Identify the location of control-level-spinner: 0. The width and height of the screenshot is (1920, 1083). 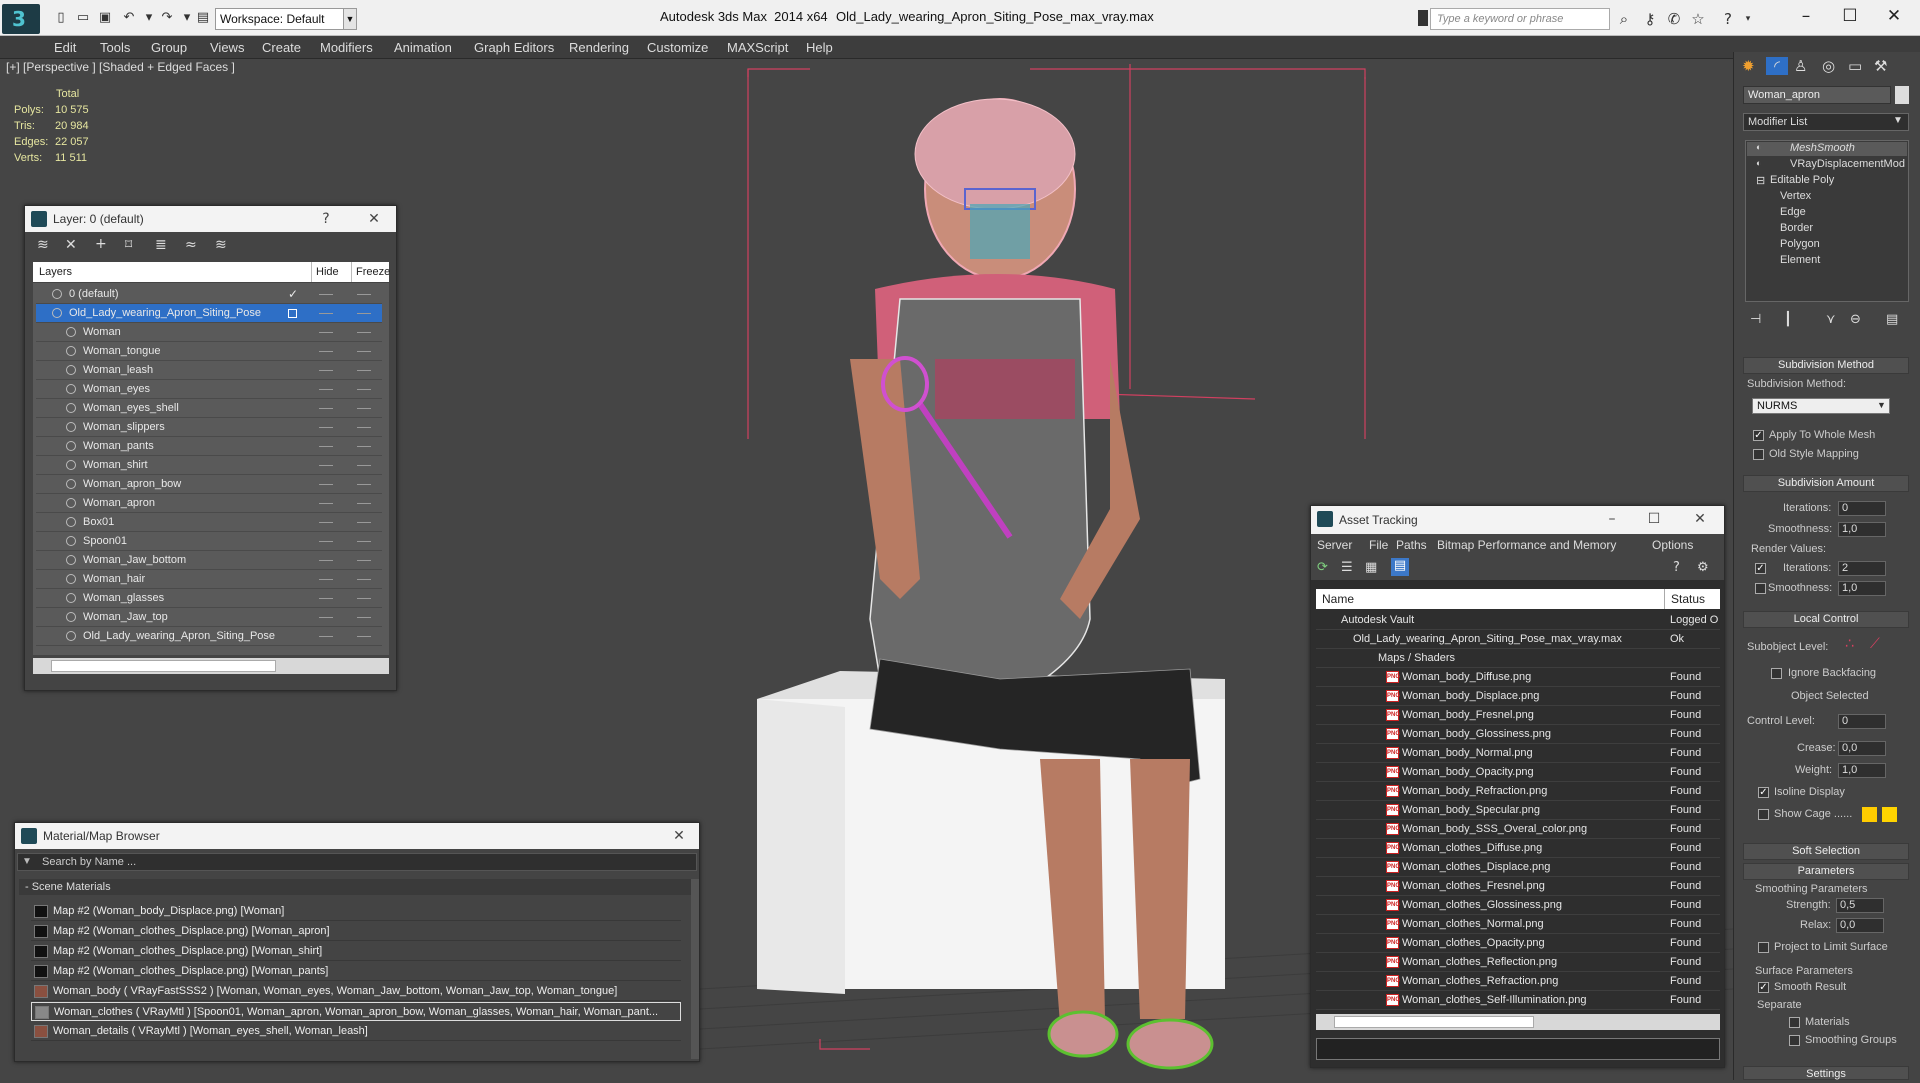
(1862, 721).